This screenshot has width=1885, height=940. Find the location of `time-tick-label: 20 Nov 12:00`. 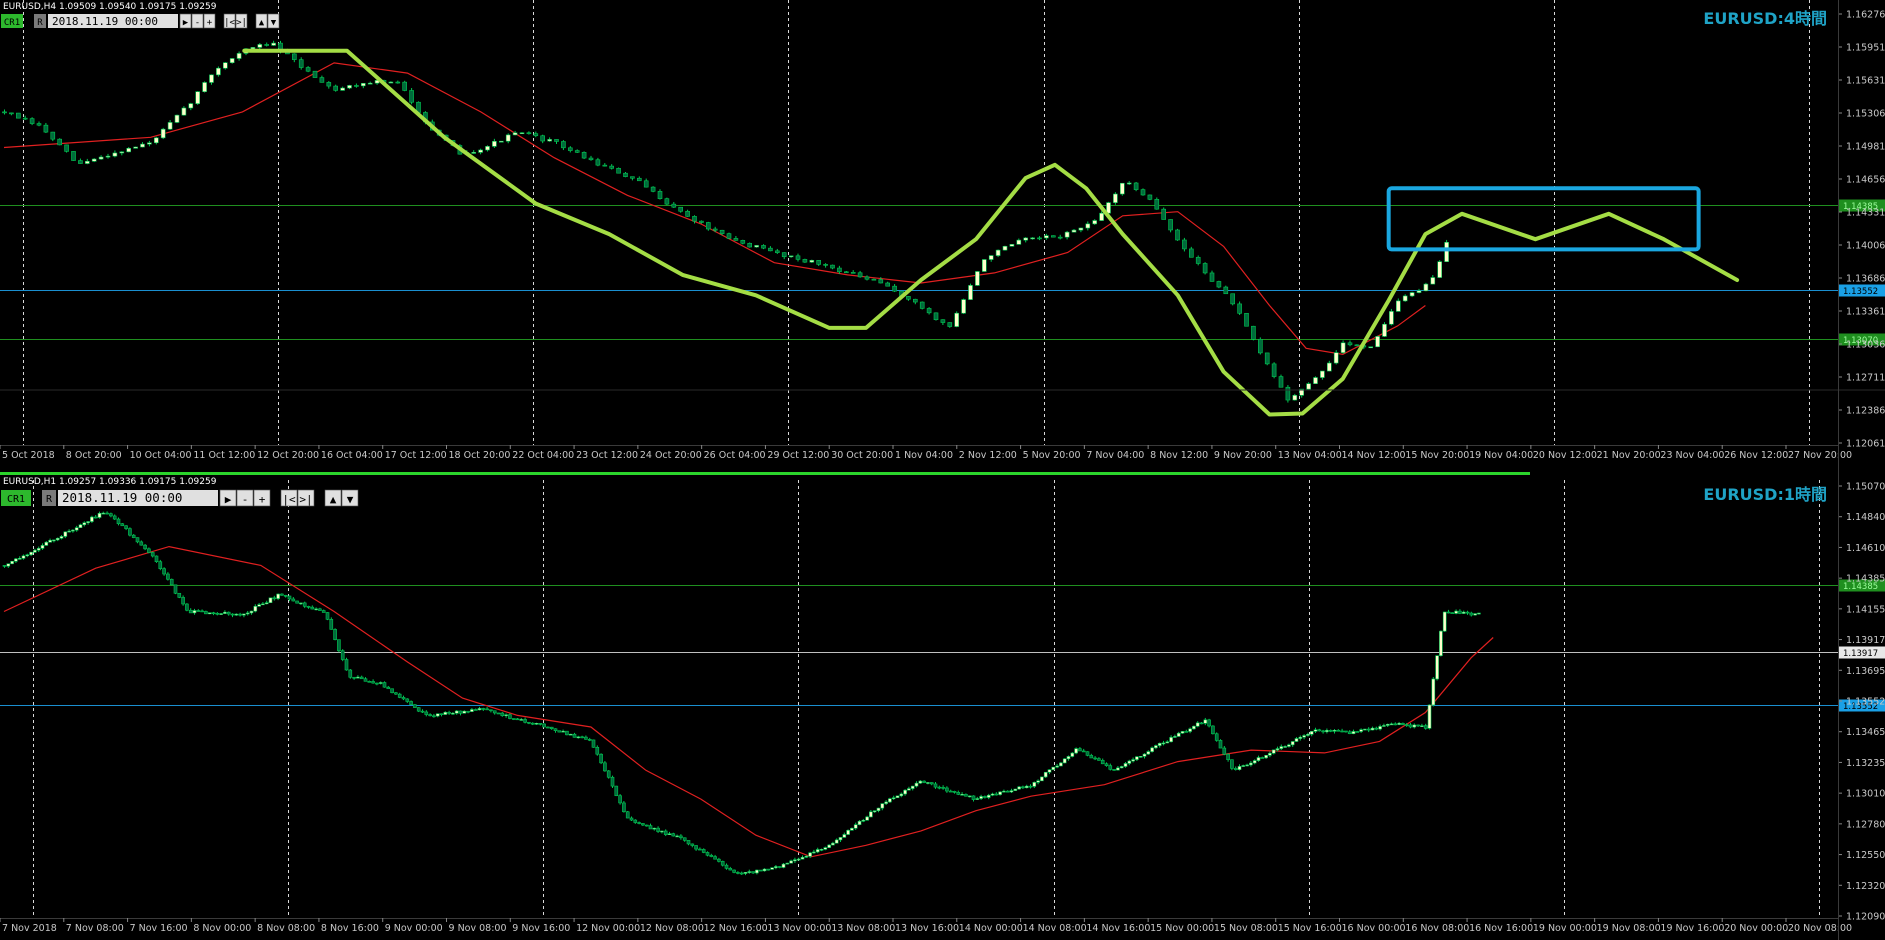

time-tick-label: 20 Nov 12:00 is located at coordinates (1565, 455).